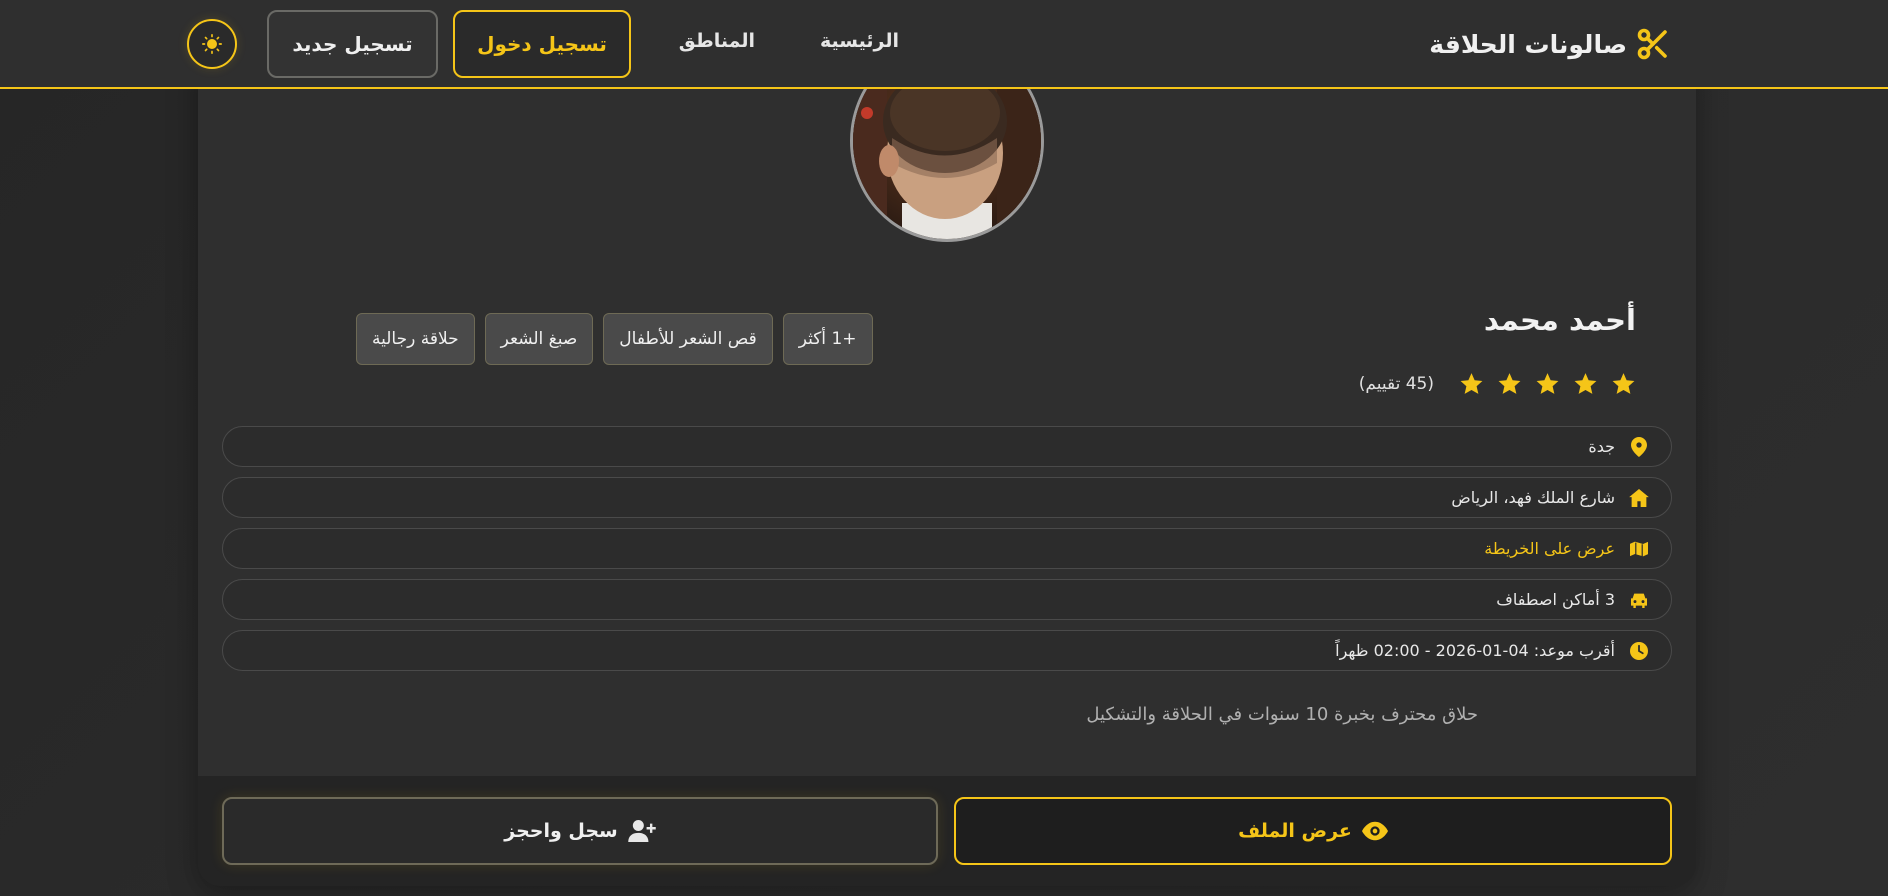 The image size is (1888, 896). Describe the element at coordinates (1639, 497) in the screenshot. I see `home-icon` at that location.